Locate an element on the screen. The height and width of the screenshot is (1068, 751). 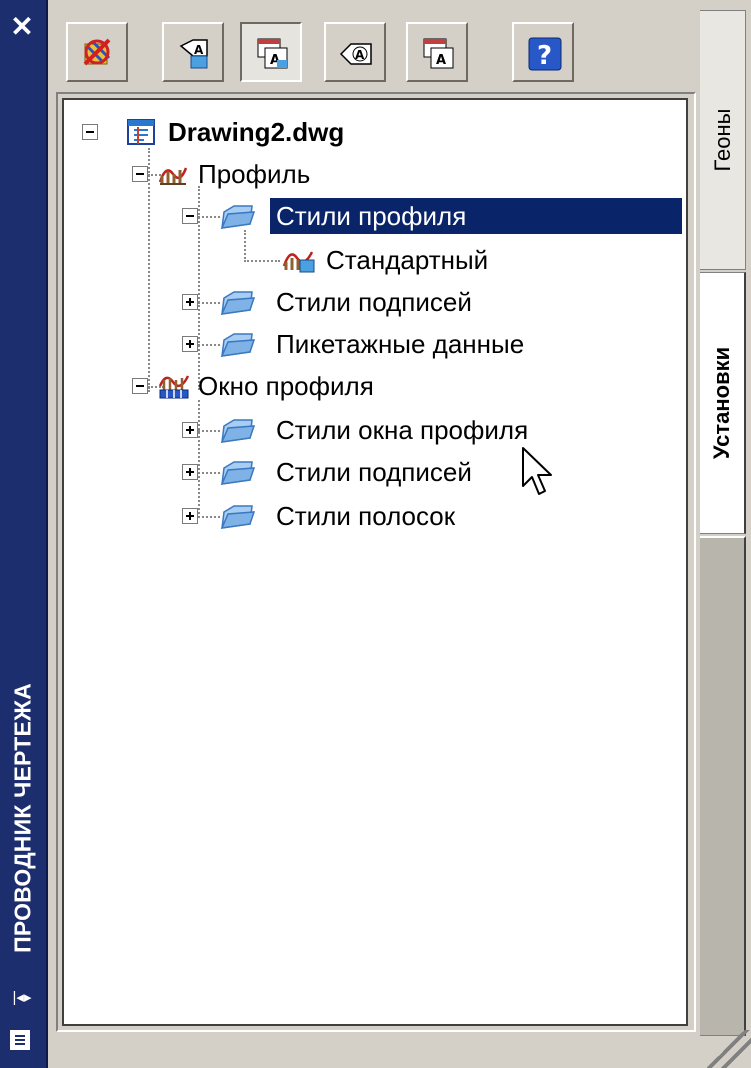
no-filter-icon is located at coordinates (97, 52).